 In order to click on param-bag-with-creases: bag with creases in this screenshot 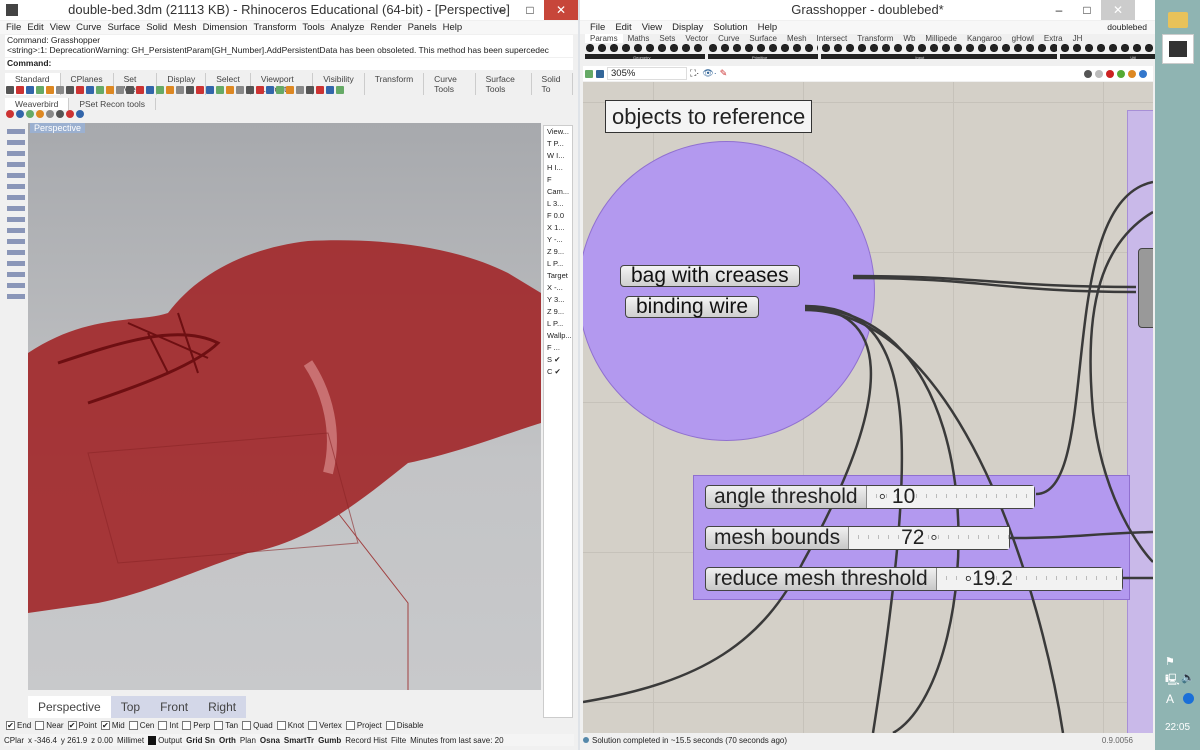, I will do `click(710, 276)`.